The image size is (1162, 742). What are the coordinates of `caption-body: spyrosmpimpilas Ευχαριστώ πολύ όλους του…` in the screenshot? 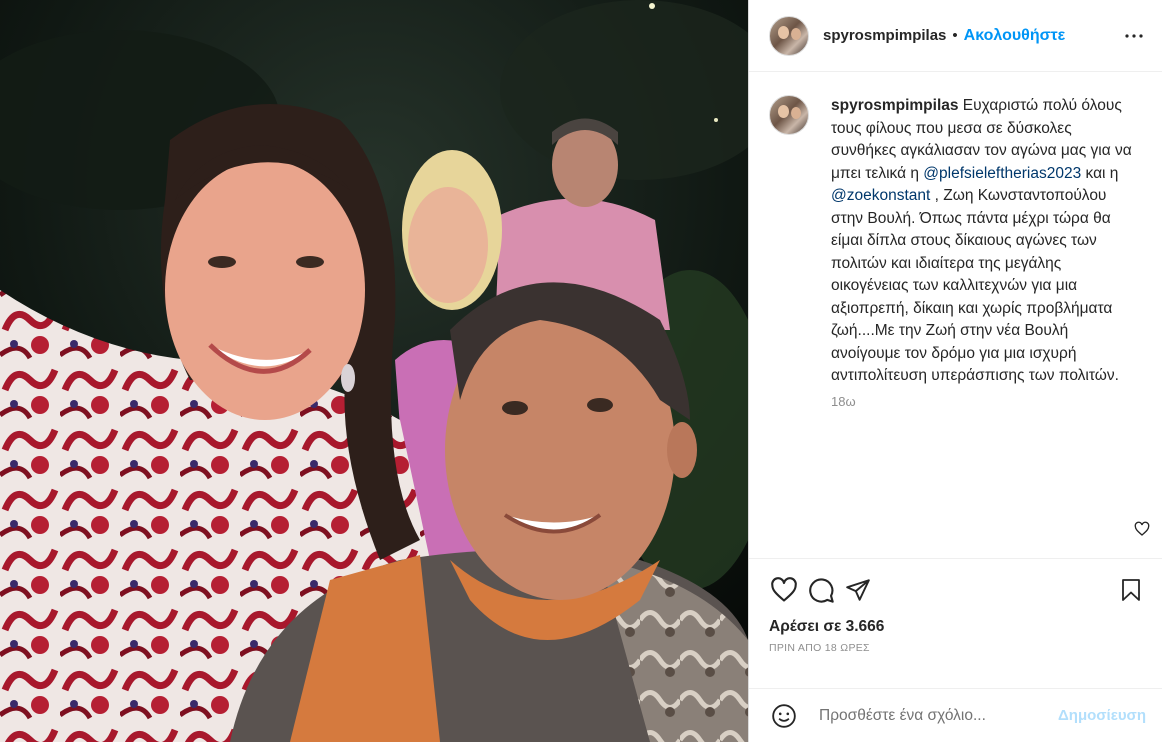 It's located at (982, 252).